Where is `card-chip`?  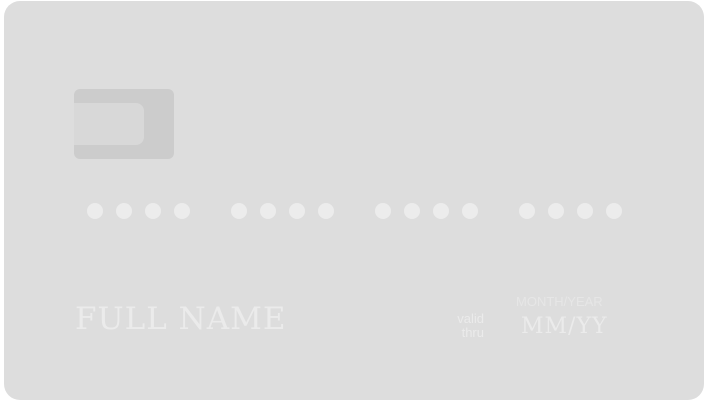
card-chip is located at coordinates (124, 124).